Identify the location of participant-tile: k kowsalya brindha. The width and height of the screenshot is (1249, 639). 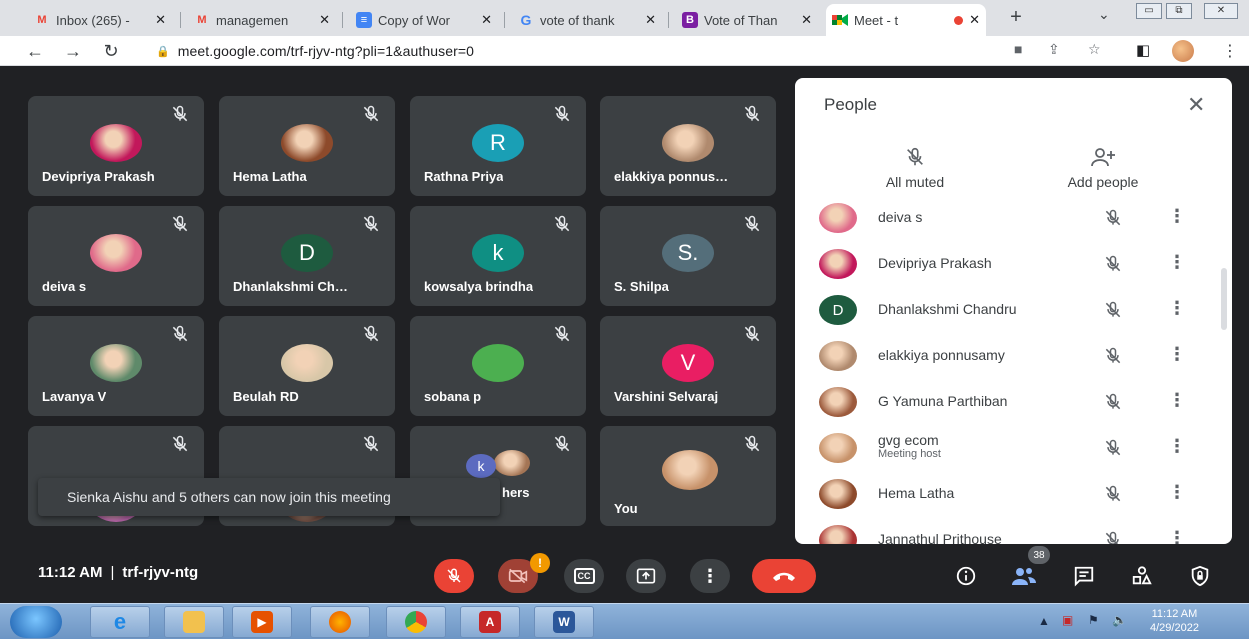
(498, 256).